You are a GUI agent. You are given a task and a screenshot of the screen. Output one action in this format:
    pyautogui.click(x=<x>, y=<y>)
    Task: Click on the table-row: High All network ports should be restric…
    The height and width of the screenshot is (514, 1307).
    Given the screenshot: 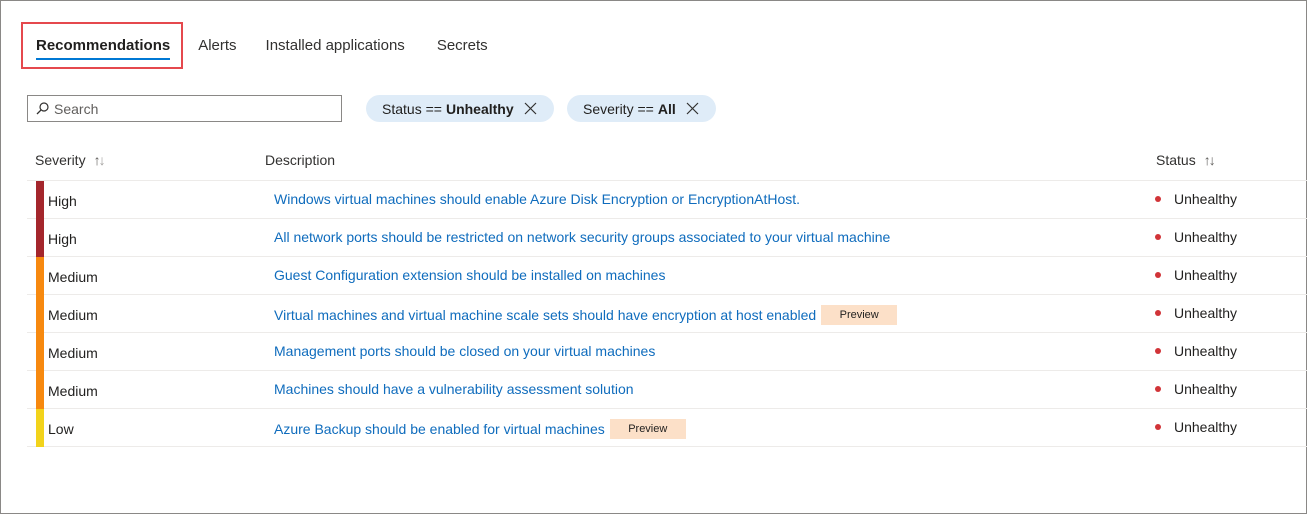 What is the action you would take?
    pyautogui.click(x=667, y=238)
    